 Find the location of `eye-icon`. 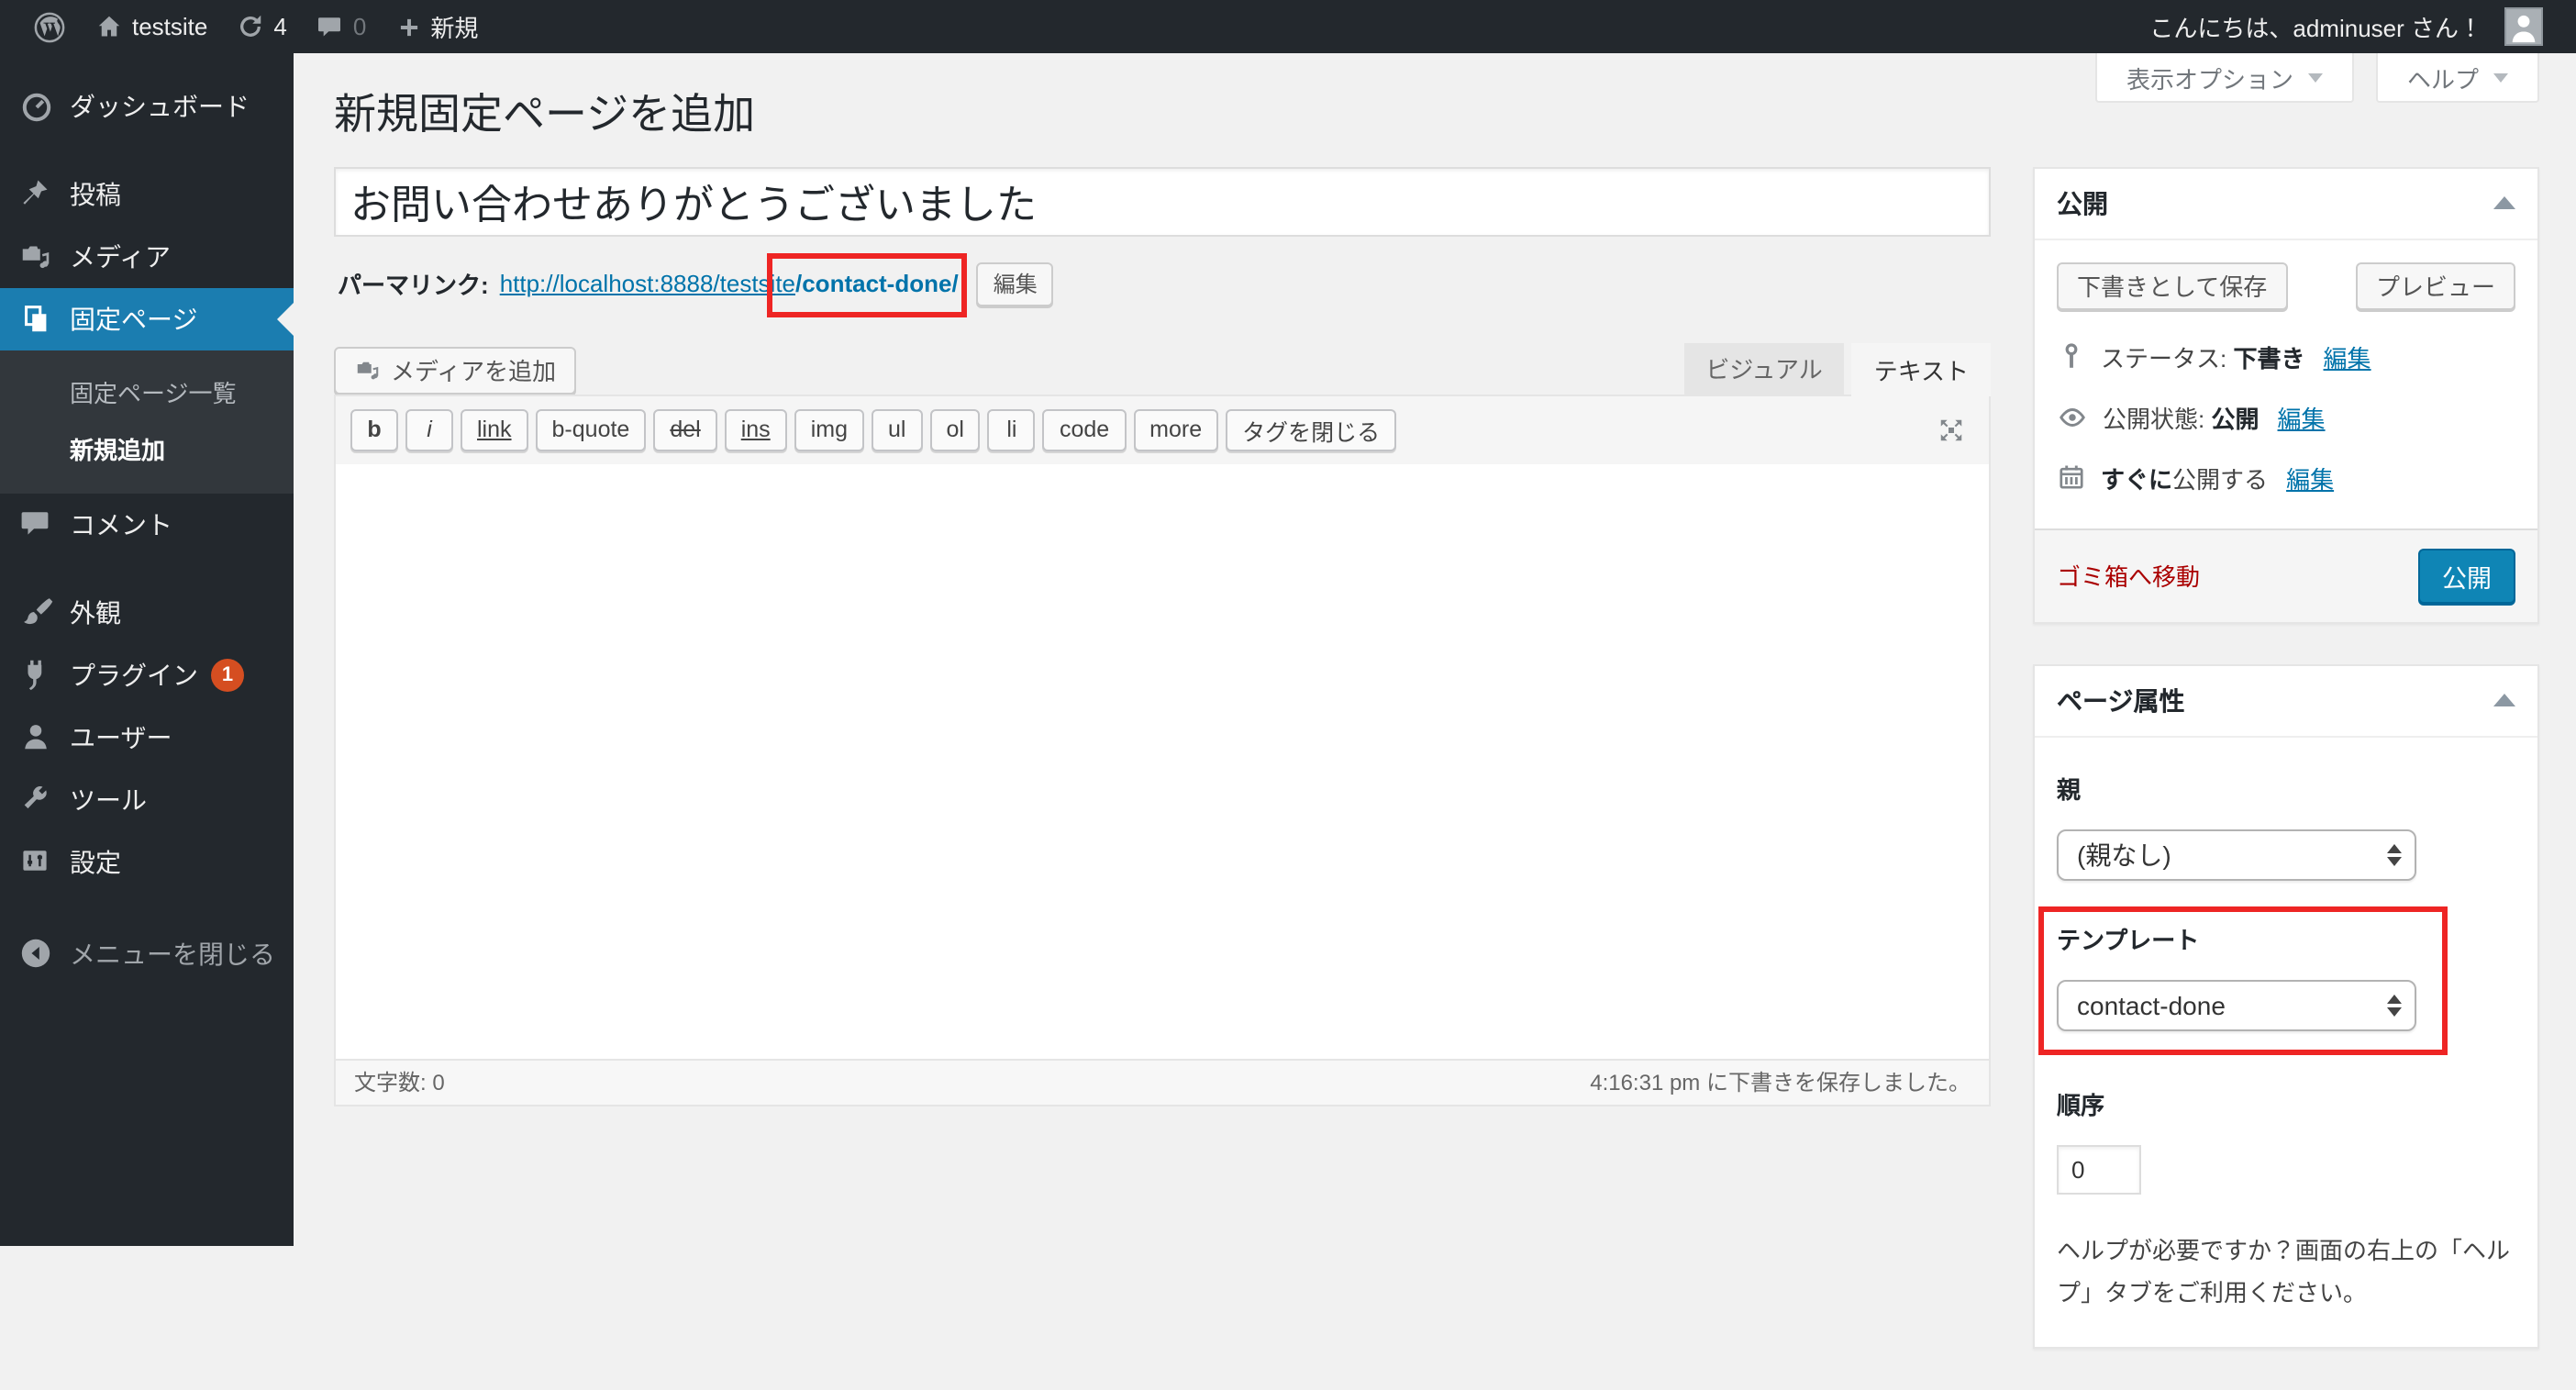

eye-icon is located at coordinates (2072, 418).